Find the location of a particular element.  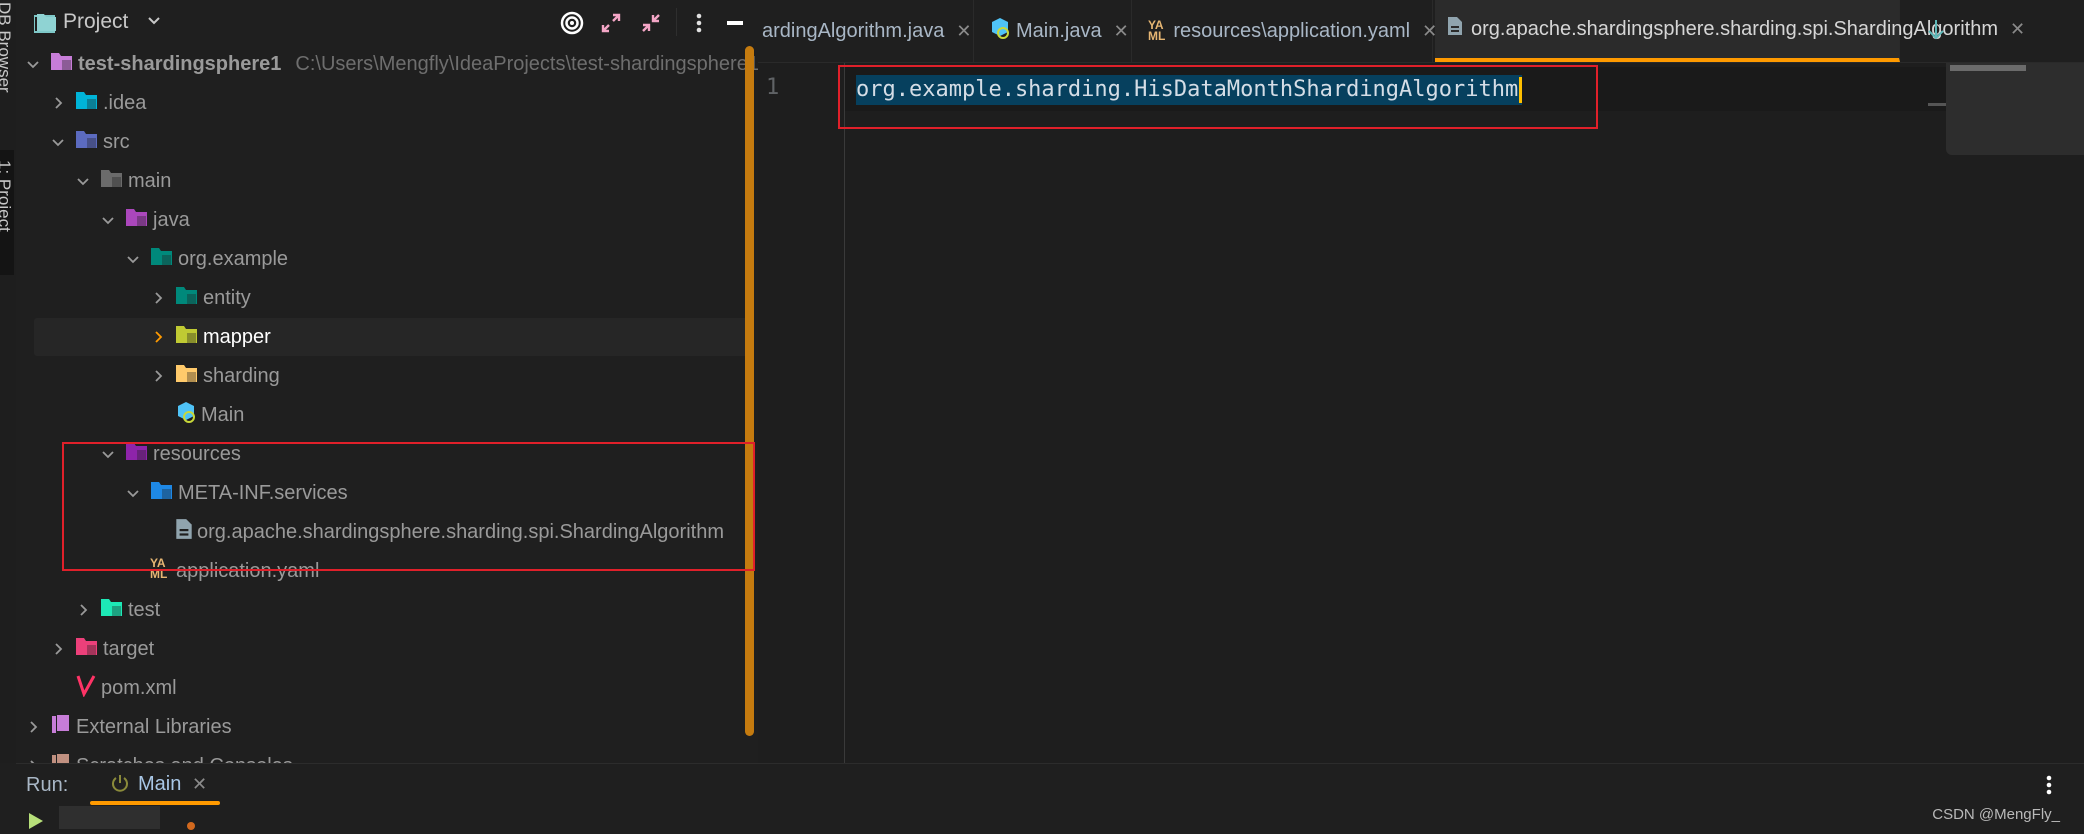

tree-item-label: mapper is located at coordinates (237, 336).